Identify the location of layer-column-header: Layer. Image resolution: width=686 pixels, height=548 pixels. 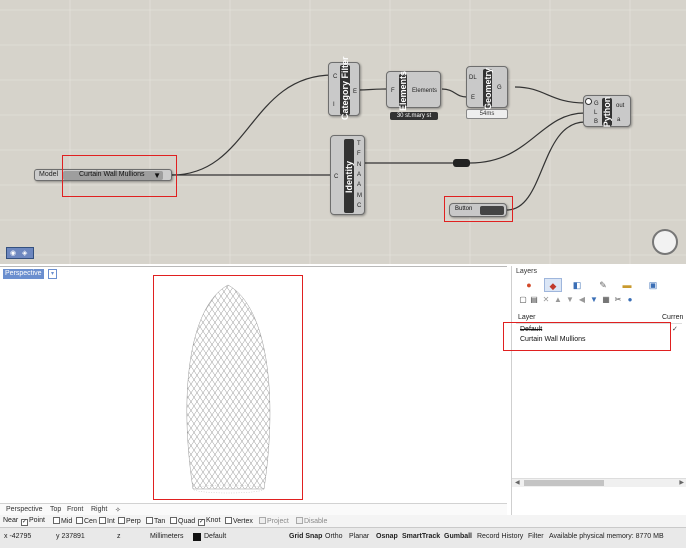
(527, 317).